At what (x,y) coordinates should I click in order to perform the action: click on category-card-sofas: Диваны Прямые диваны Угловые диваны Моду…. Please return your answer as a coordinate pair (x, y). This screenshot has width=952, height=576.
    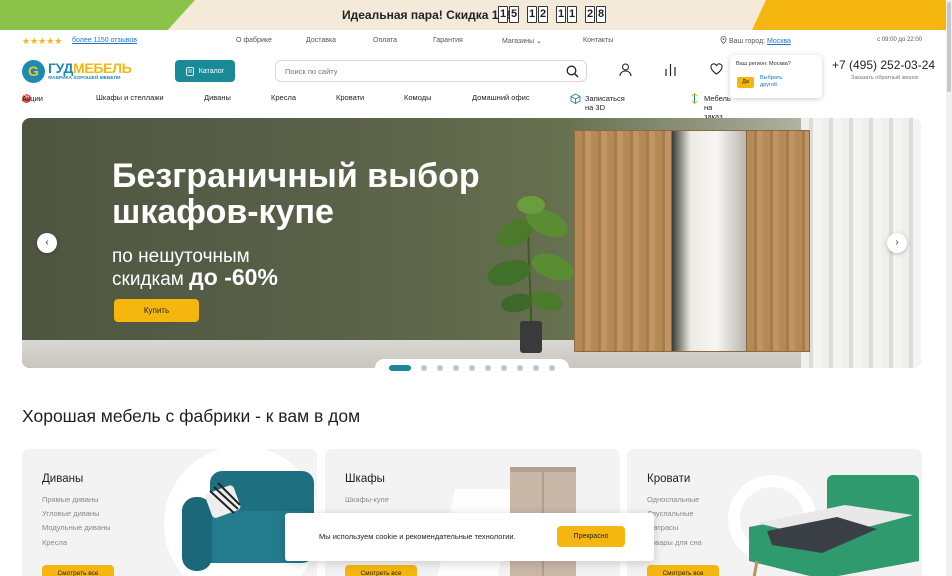
    Looking at the image, I should click on (169, 512).